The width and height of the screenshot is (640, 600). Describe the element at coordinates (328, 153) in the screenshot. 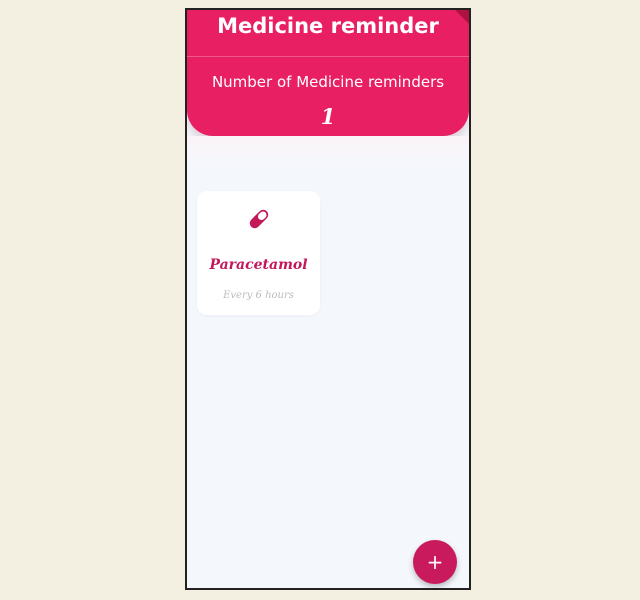

I see `list-top-fade` at that location.